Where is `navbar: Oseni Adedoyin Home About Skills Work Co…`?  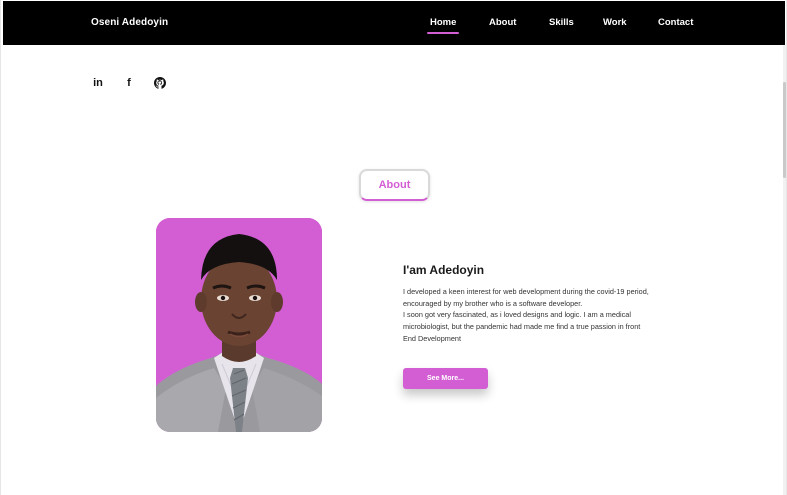 navbar: Oseni Adedoyin Home About Skills Work Co… is located at coordinates (394, 23).